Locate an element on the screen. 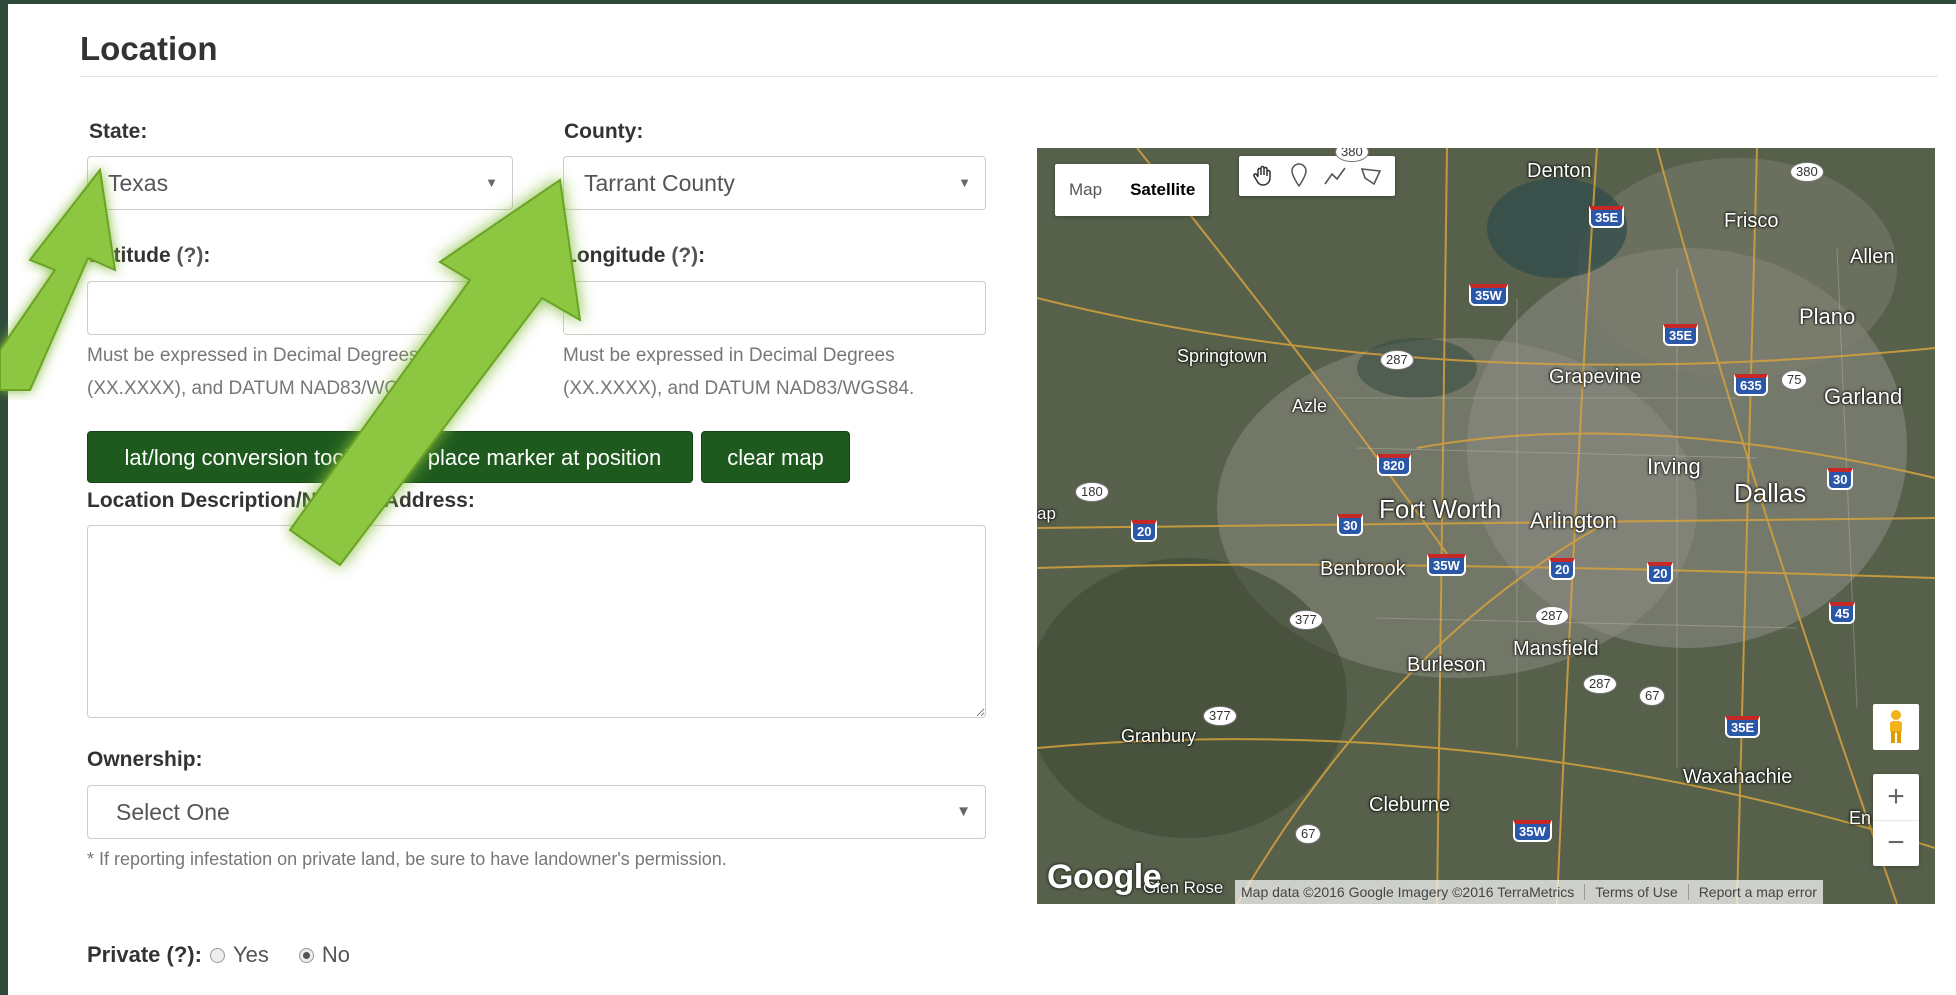 This screenshot has width=1956, height=995. state-value: Texas is located at coordinates (138, 183).